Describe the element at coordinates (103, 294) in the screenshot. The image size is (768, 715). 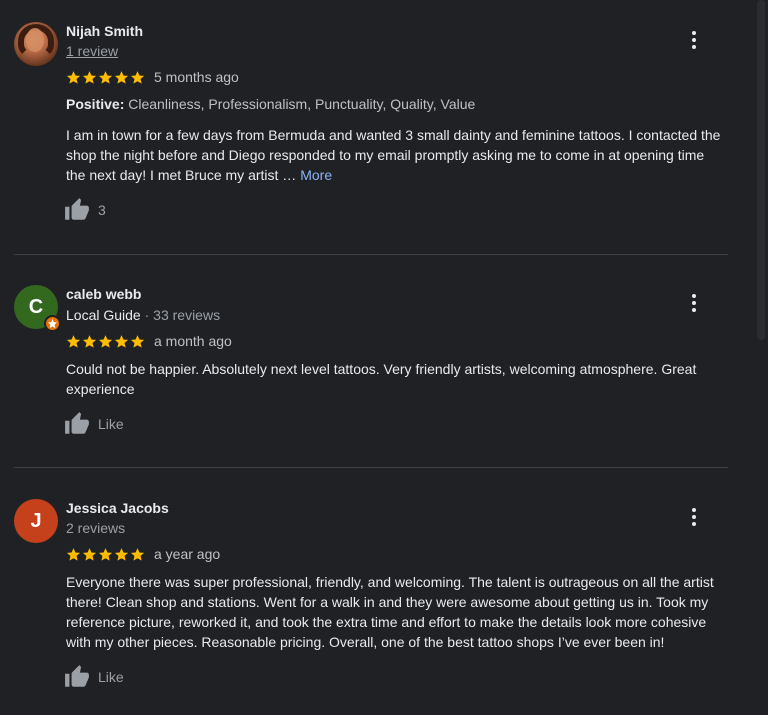
I see `author-name: caleb webb` at that location.